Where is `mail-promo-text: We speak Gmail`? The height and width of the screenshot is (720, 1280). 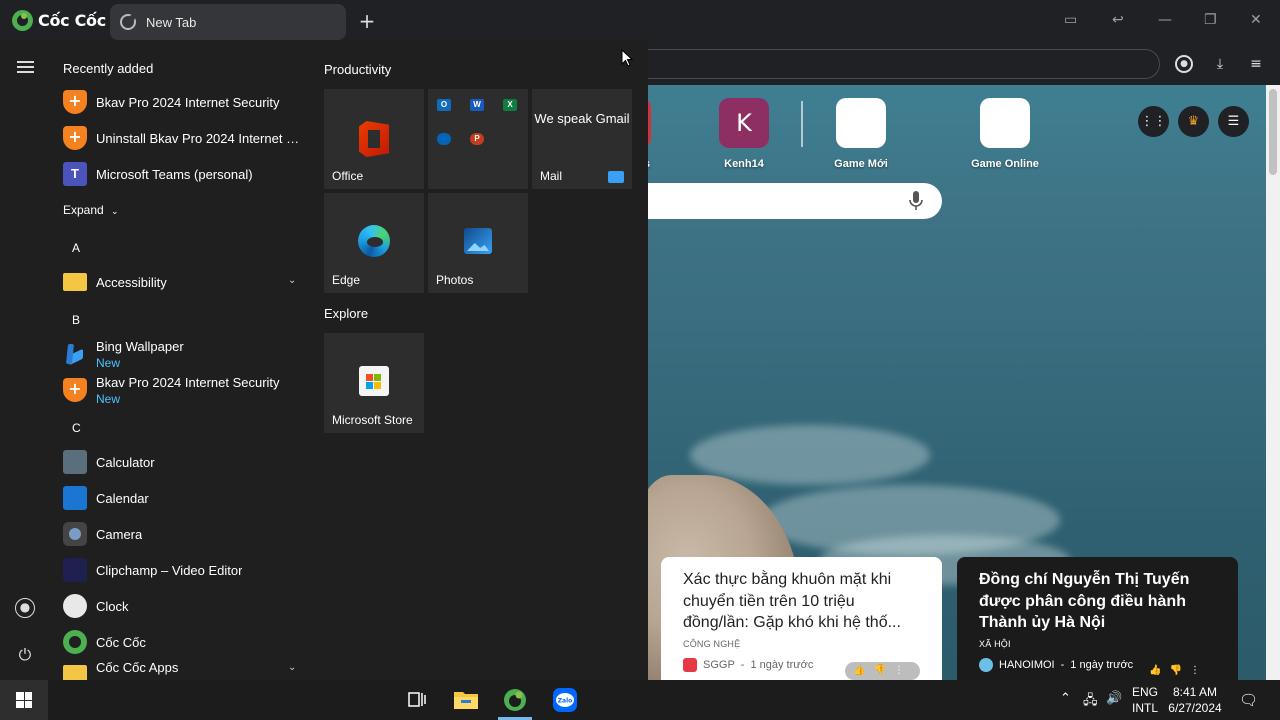 mail-promo-text: We speak Gmail is located at coordinates (582, 118).